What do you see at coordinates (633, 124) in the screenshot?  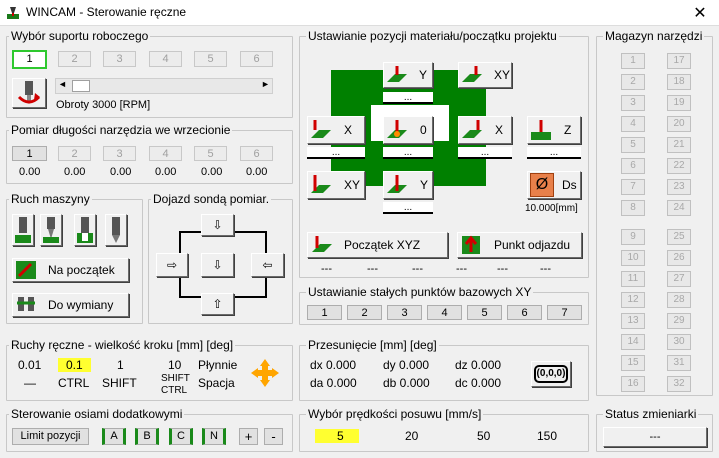 I see `magazine-slot-4: 4` at bounding box center [633, 124].